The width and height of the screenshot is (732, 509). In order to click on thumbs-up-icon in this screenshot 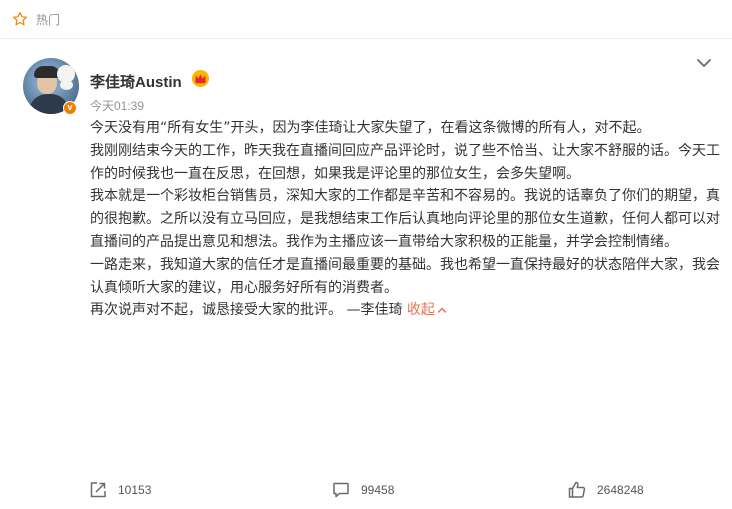, I will do `click(577, 489)`.